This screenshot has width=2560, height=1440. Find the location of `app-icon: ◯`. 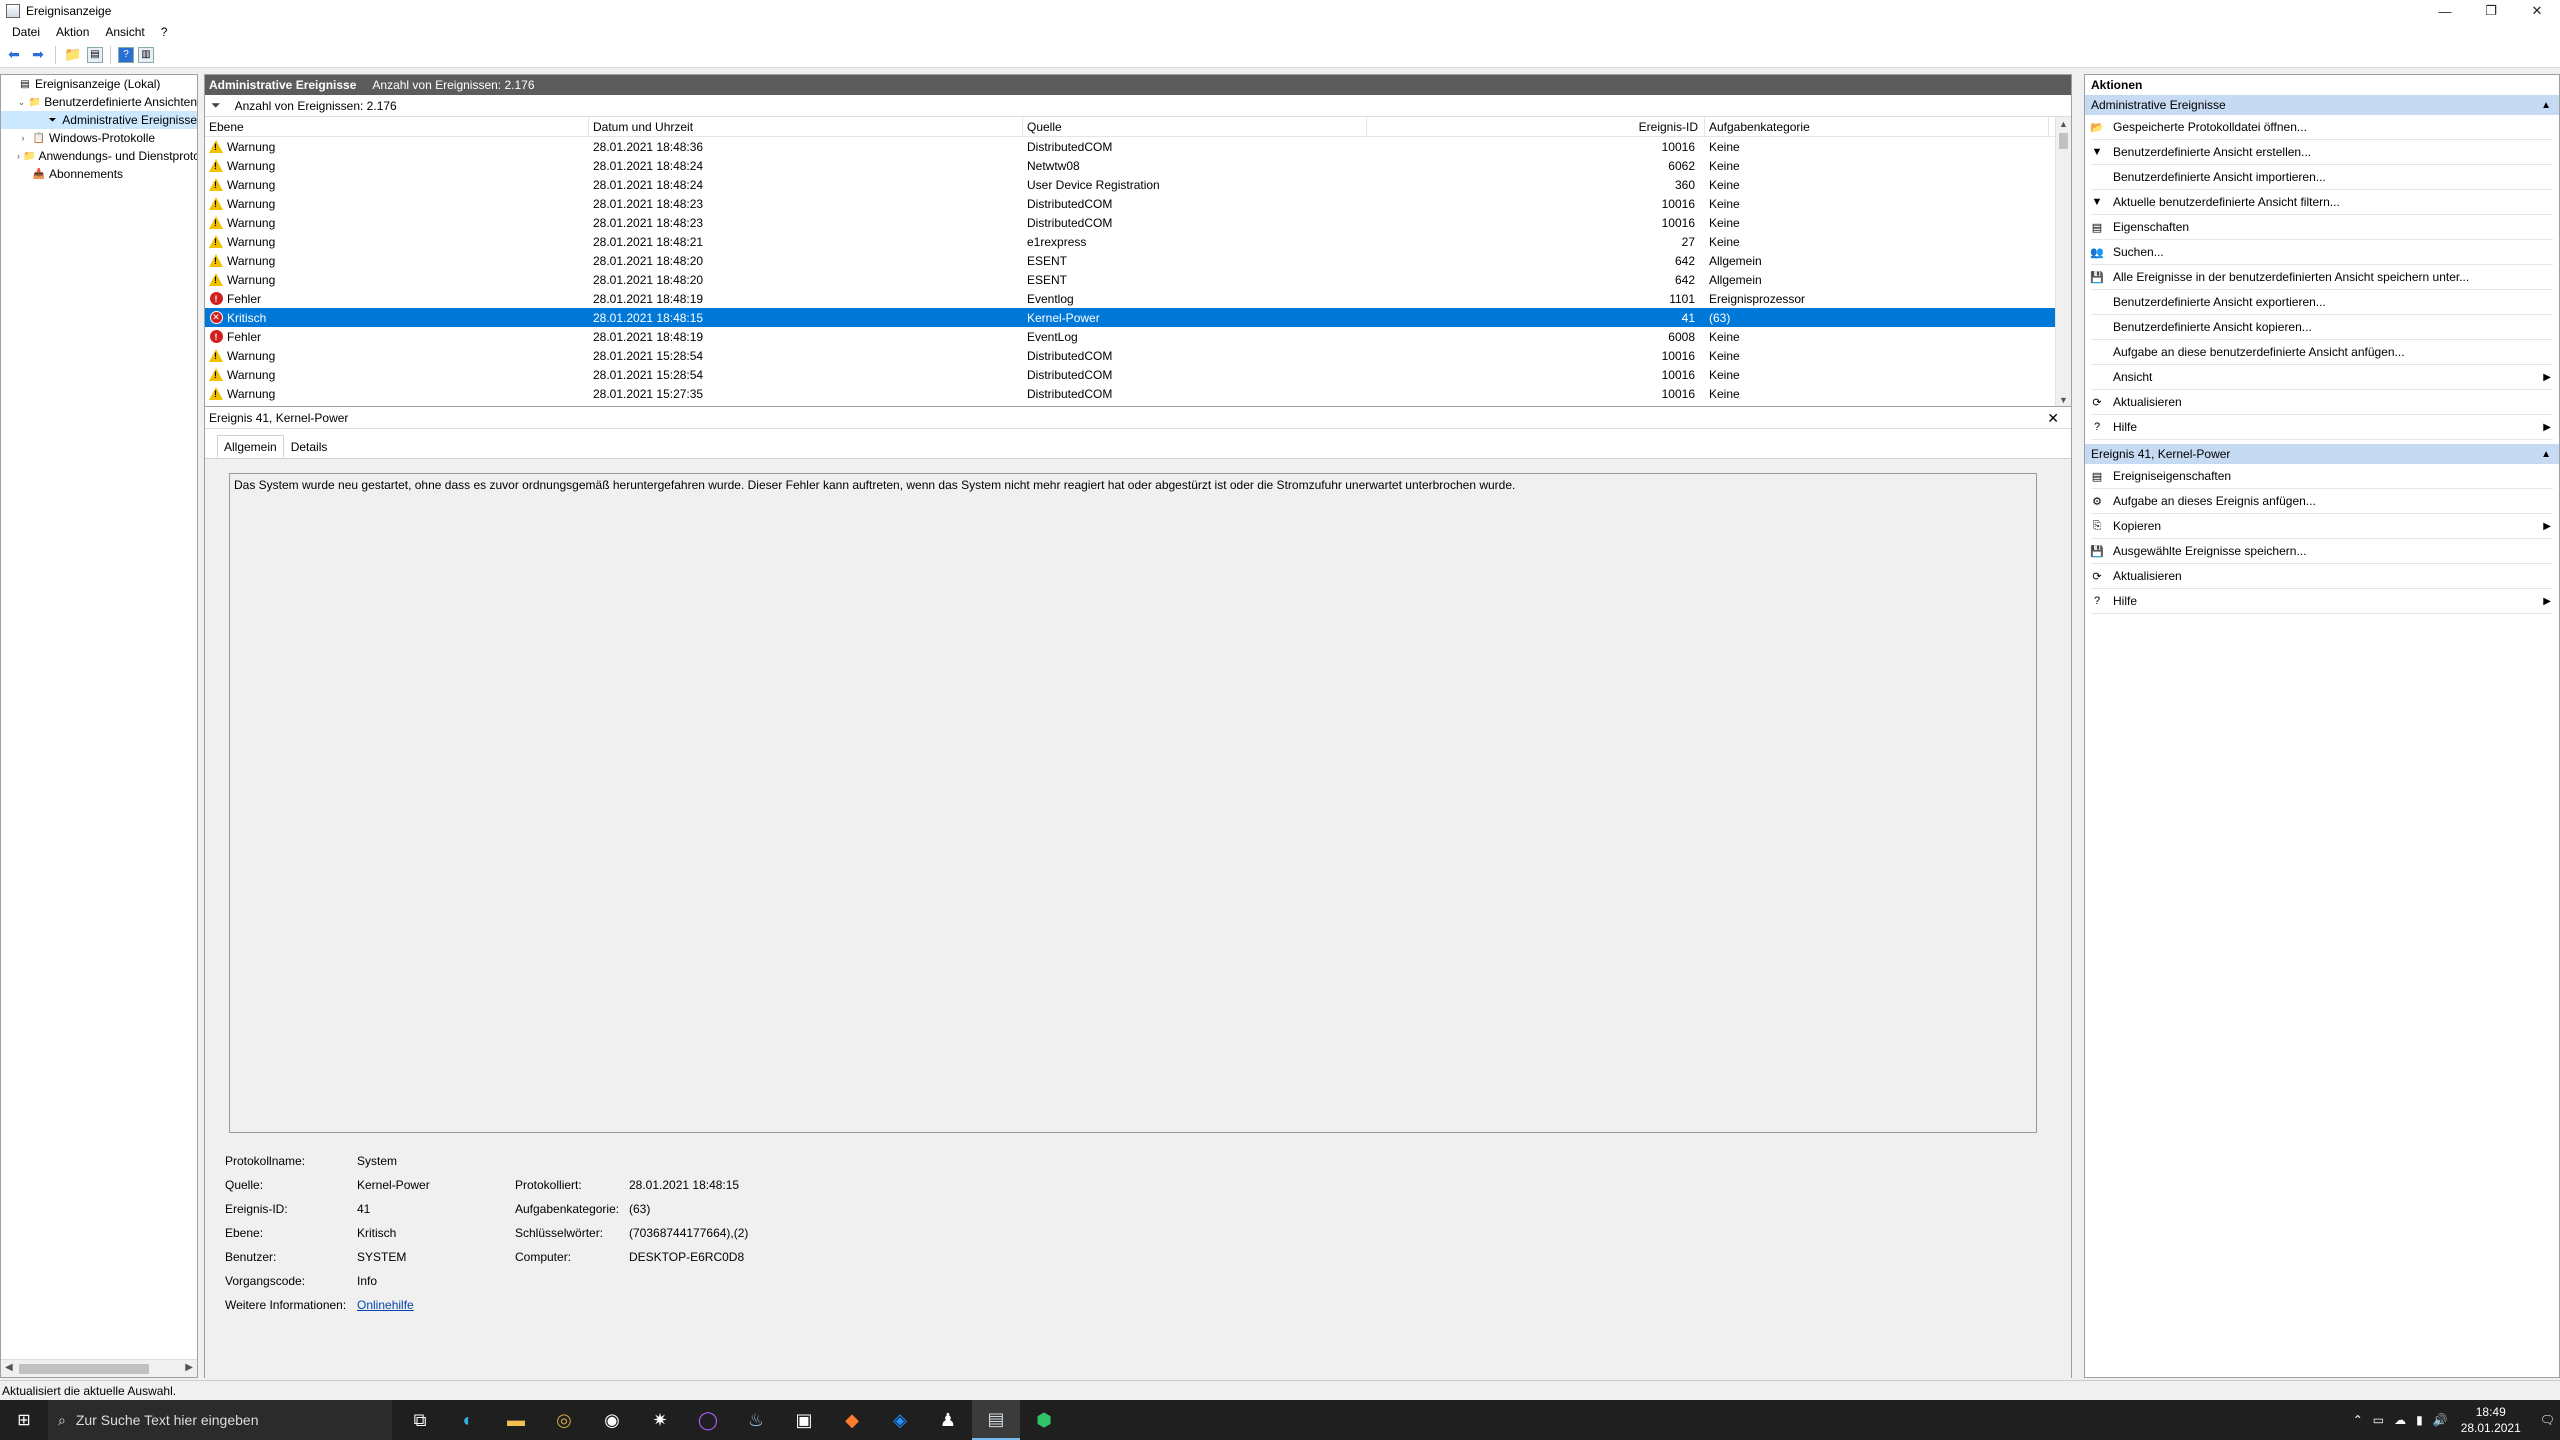

app-icon: ◯ is located at coordinates (708, 1420).